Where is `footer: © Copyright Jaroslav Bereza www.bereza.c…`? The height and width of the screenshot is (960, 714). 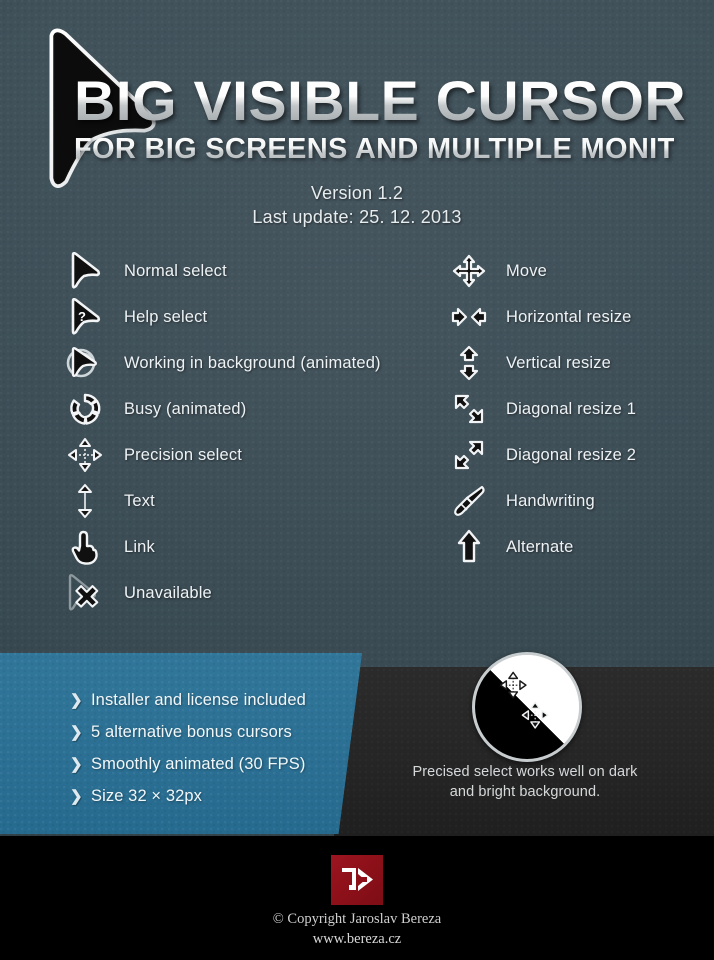 footer: © Copyright Jaroslav Bereza www.bereza.c… is located at coordinates (357, 898).